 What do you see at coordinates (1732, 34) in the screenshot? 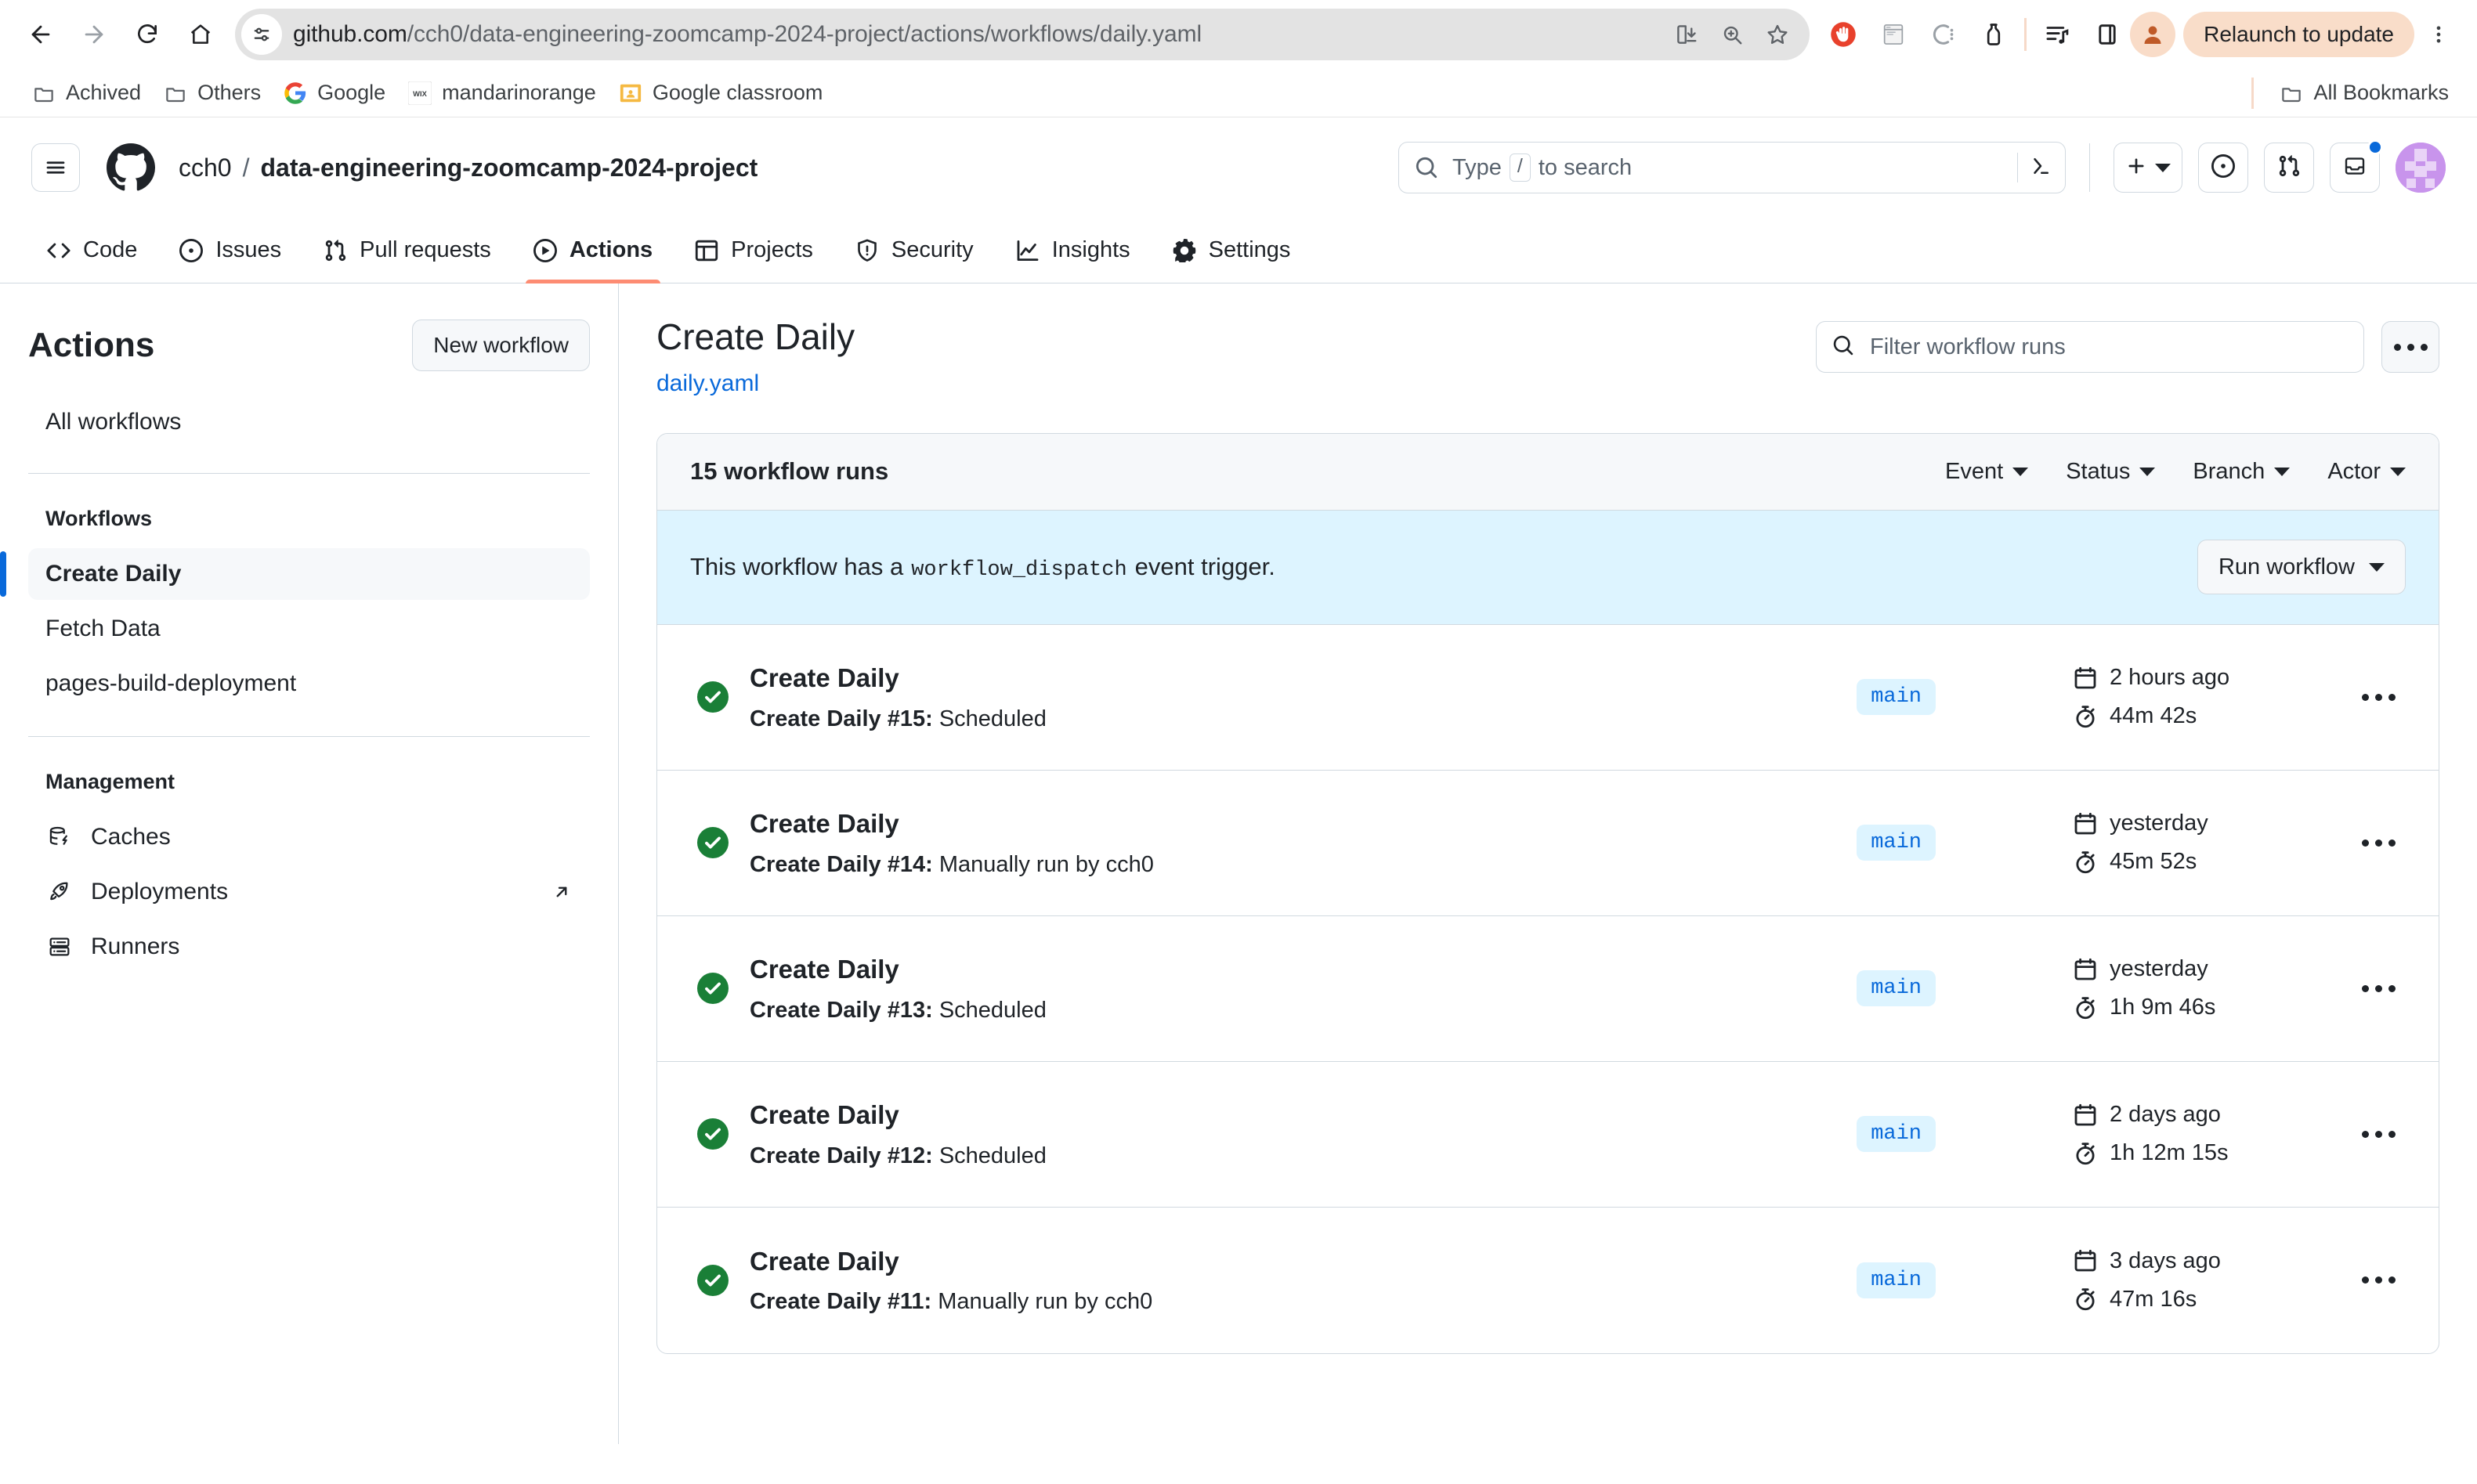
I see `zoom-icon` at bounding box center [1732, 34].